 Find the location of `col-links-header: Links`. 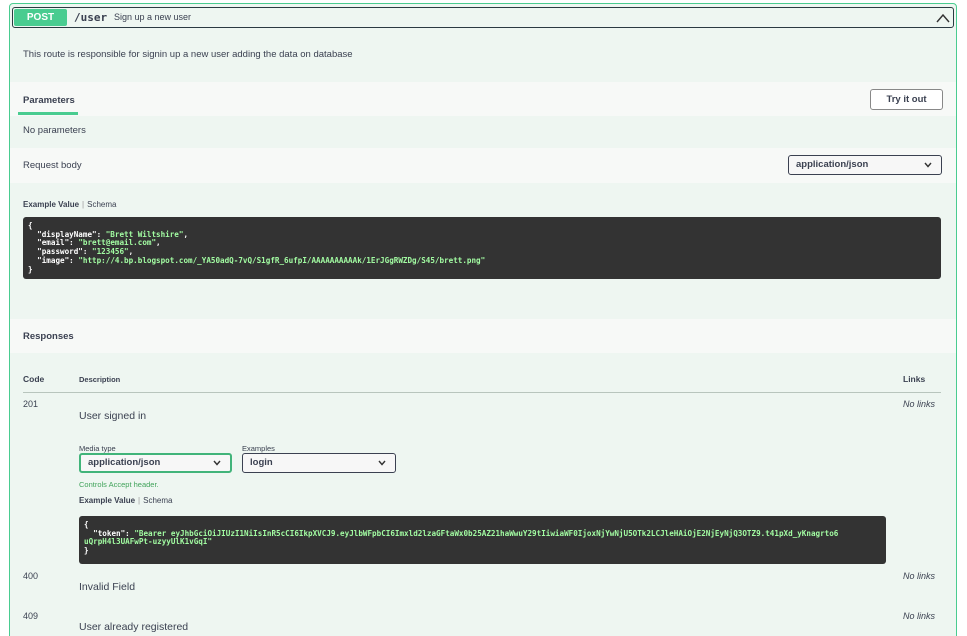

col-links-header: Links is located at coordinates (914, 379).